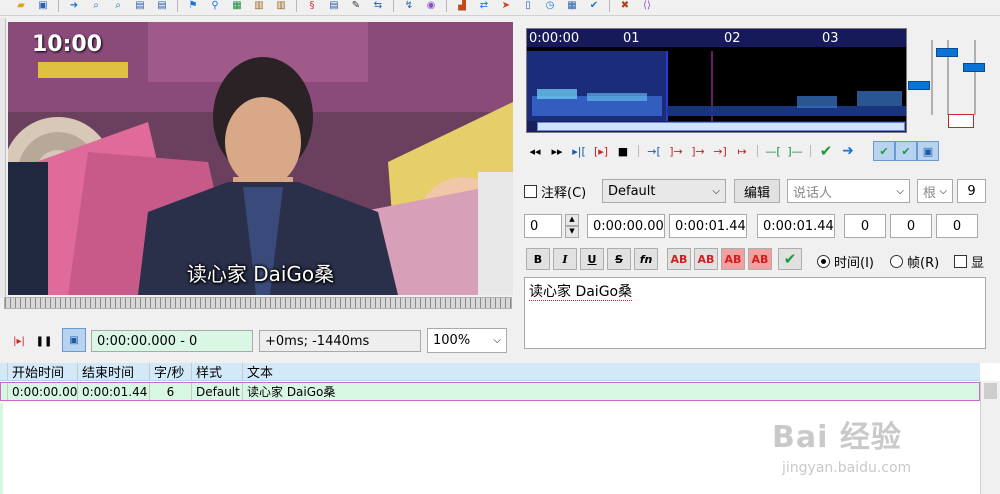 The height and width of the screenshot is (494, 1000). What do you see at coordinates (557, 151) in the screenshot?
I see `next-line-icon: ▸▸` at bounding box center [557, 151].